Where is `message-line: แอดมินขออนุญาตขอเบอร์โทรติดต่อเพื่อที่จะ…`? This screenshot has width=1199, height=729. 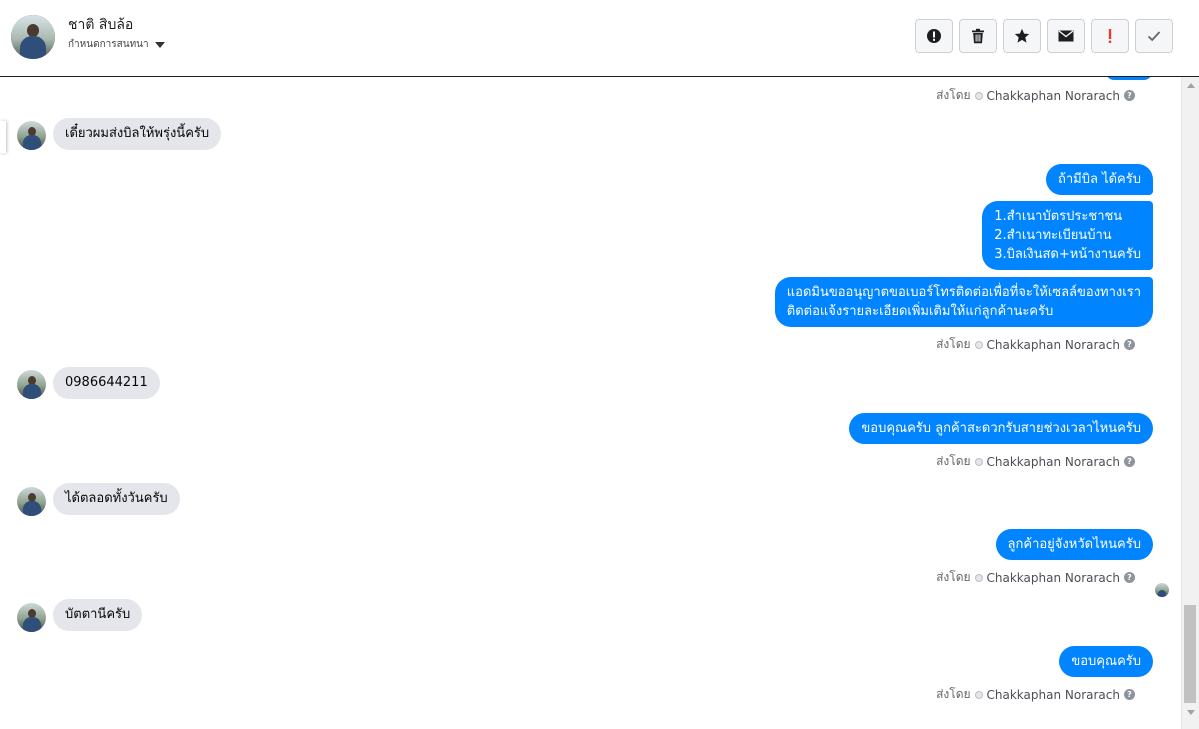 message-line: แอดมินขออนุญาตขอเบอร์โทรติดต่อเพื่อที่จะ… is located at coordinates (963, 292).